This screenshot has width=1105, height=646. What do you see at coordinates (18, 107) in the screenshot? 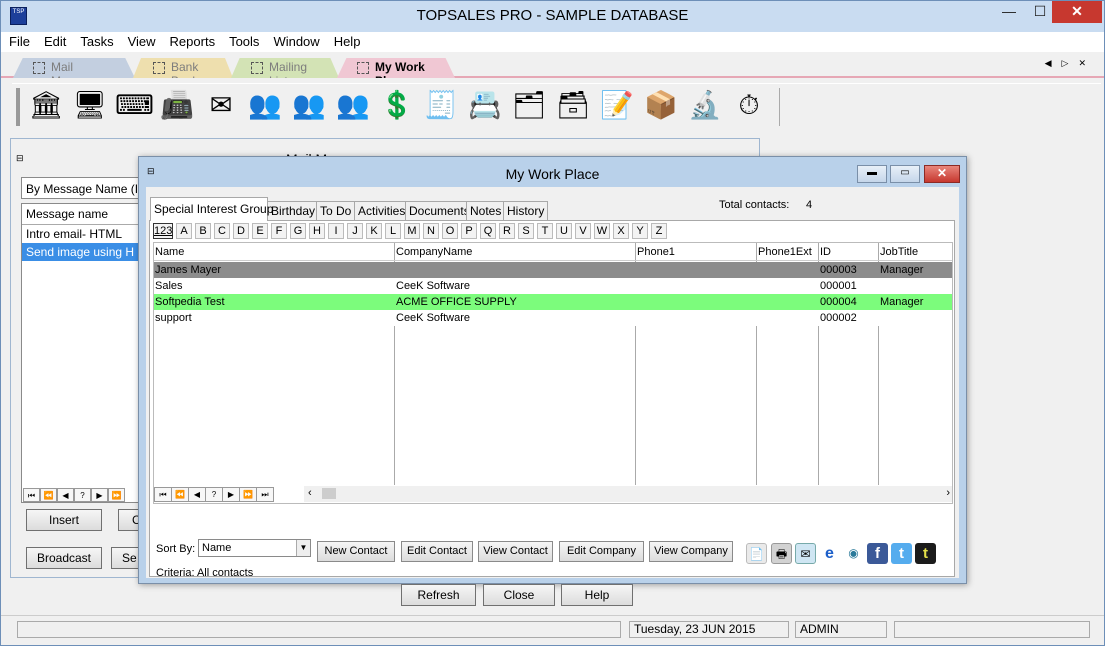
I see `toolbar-grip` at bounding box center [18, 107].